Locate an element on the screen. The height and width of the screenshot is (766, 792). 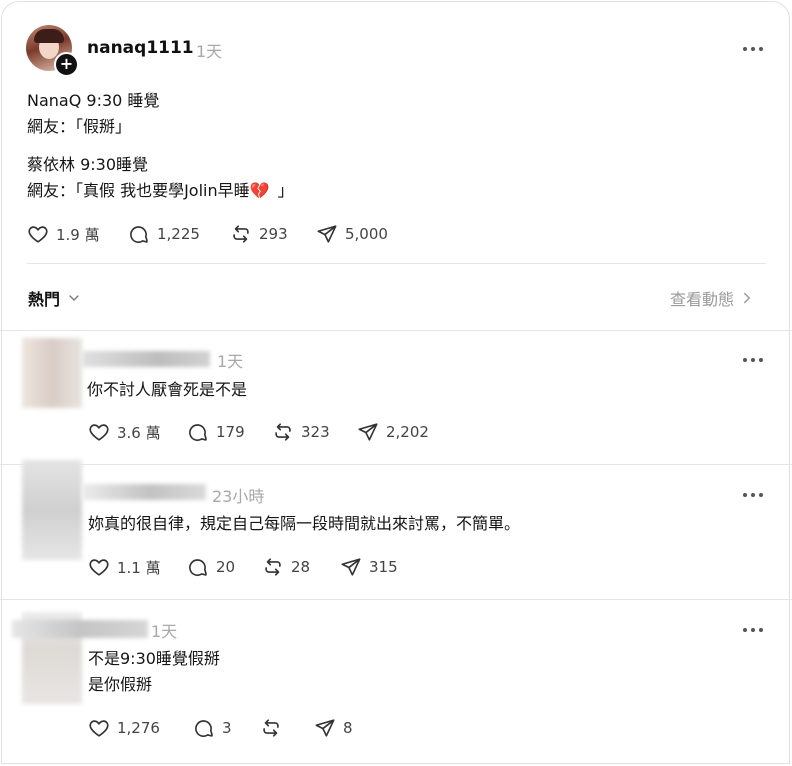
post-line-4: 網友：「真假 我也要學Jolin早睡💔 」 is located at coordinates (160, 191).